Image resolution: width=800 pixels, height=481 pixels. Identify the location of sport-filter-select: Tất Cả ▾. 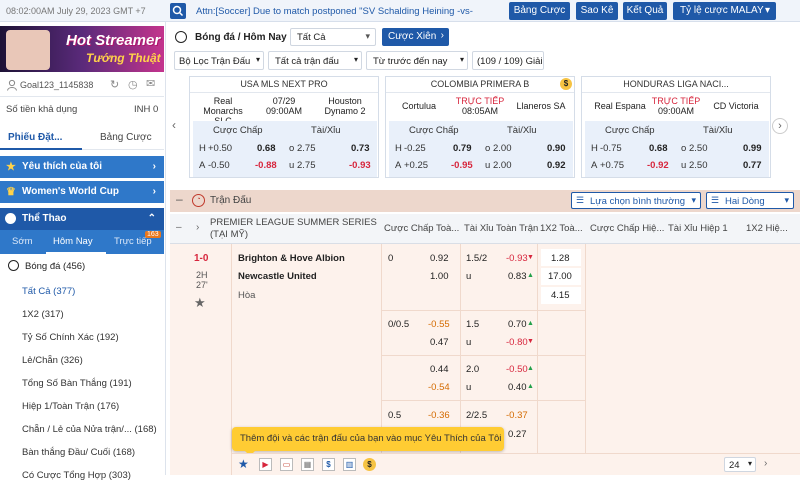
(333, 37).